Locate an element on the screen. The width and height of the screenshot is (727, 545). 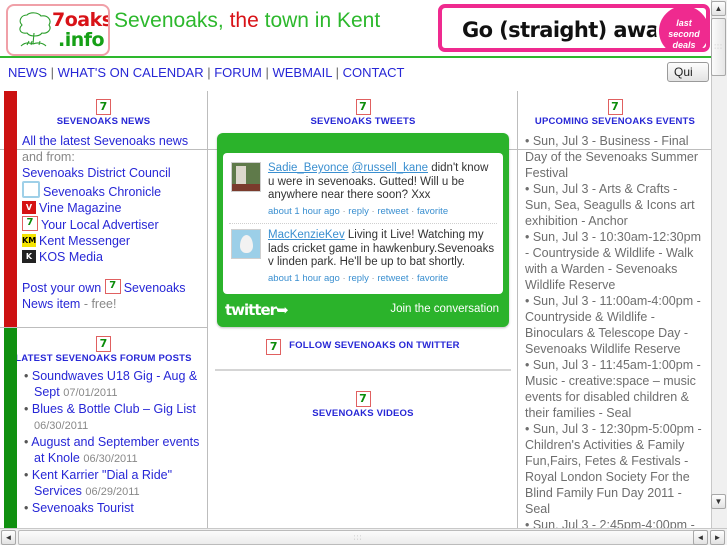
follow-twitter-label: FOLLOW SEVENOAKS ON TWITTER is located at coordinates (374, 345).